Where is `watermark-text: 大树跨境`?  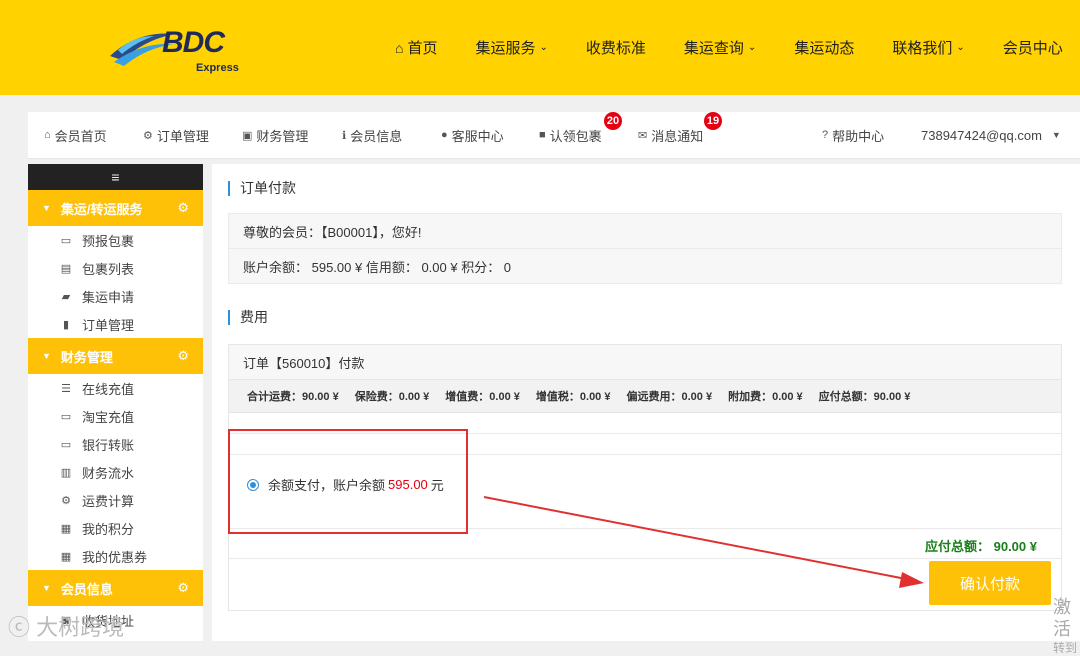 watermark-text: 大树跨境 is located at coordinates (80, 627).